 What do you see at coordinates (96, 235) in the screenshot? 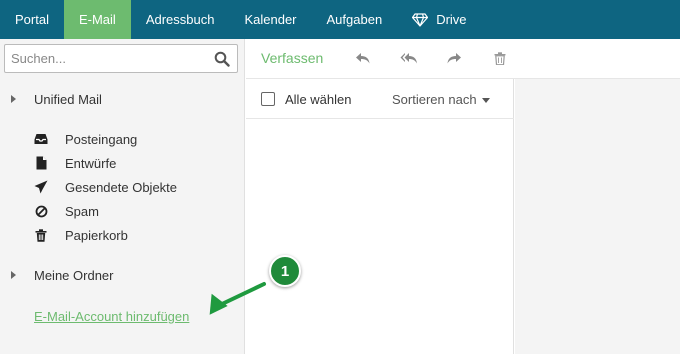
I see `folder-trash-label: Papierkorb` at bounding box center [96, 235].